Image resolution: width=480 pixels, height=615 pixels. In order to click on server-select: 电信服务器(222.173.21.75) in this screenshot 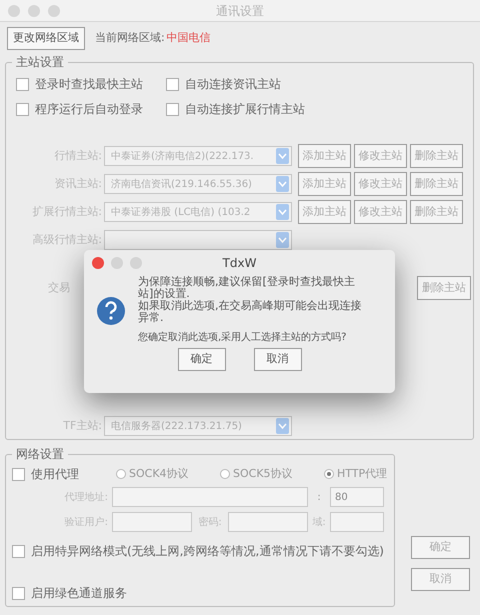, I will do `click(198, 426)`.